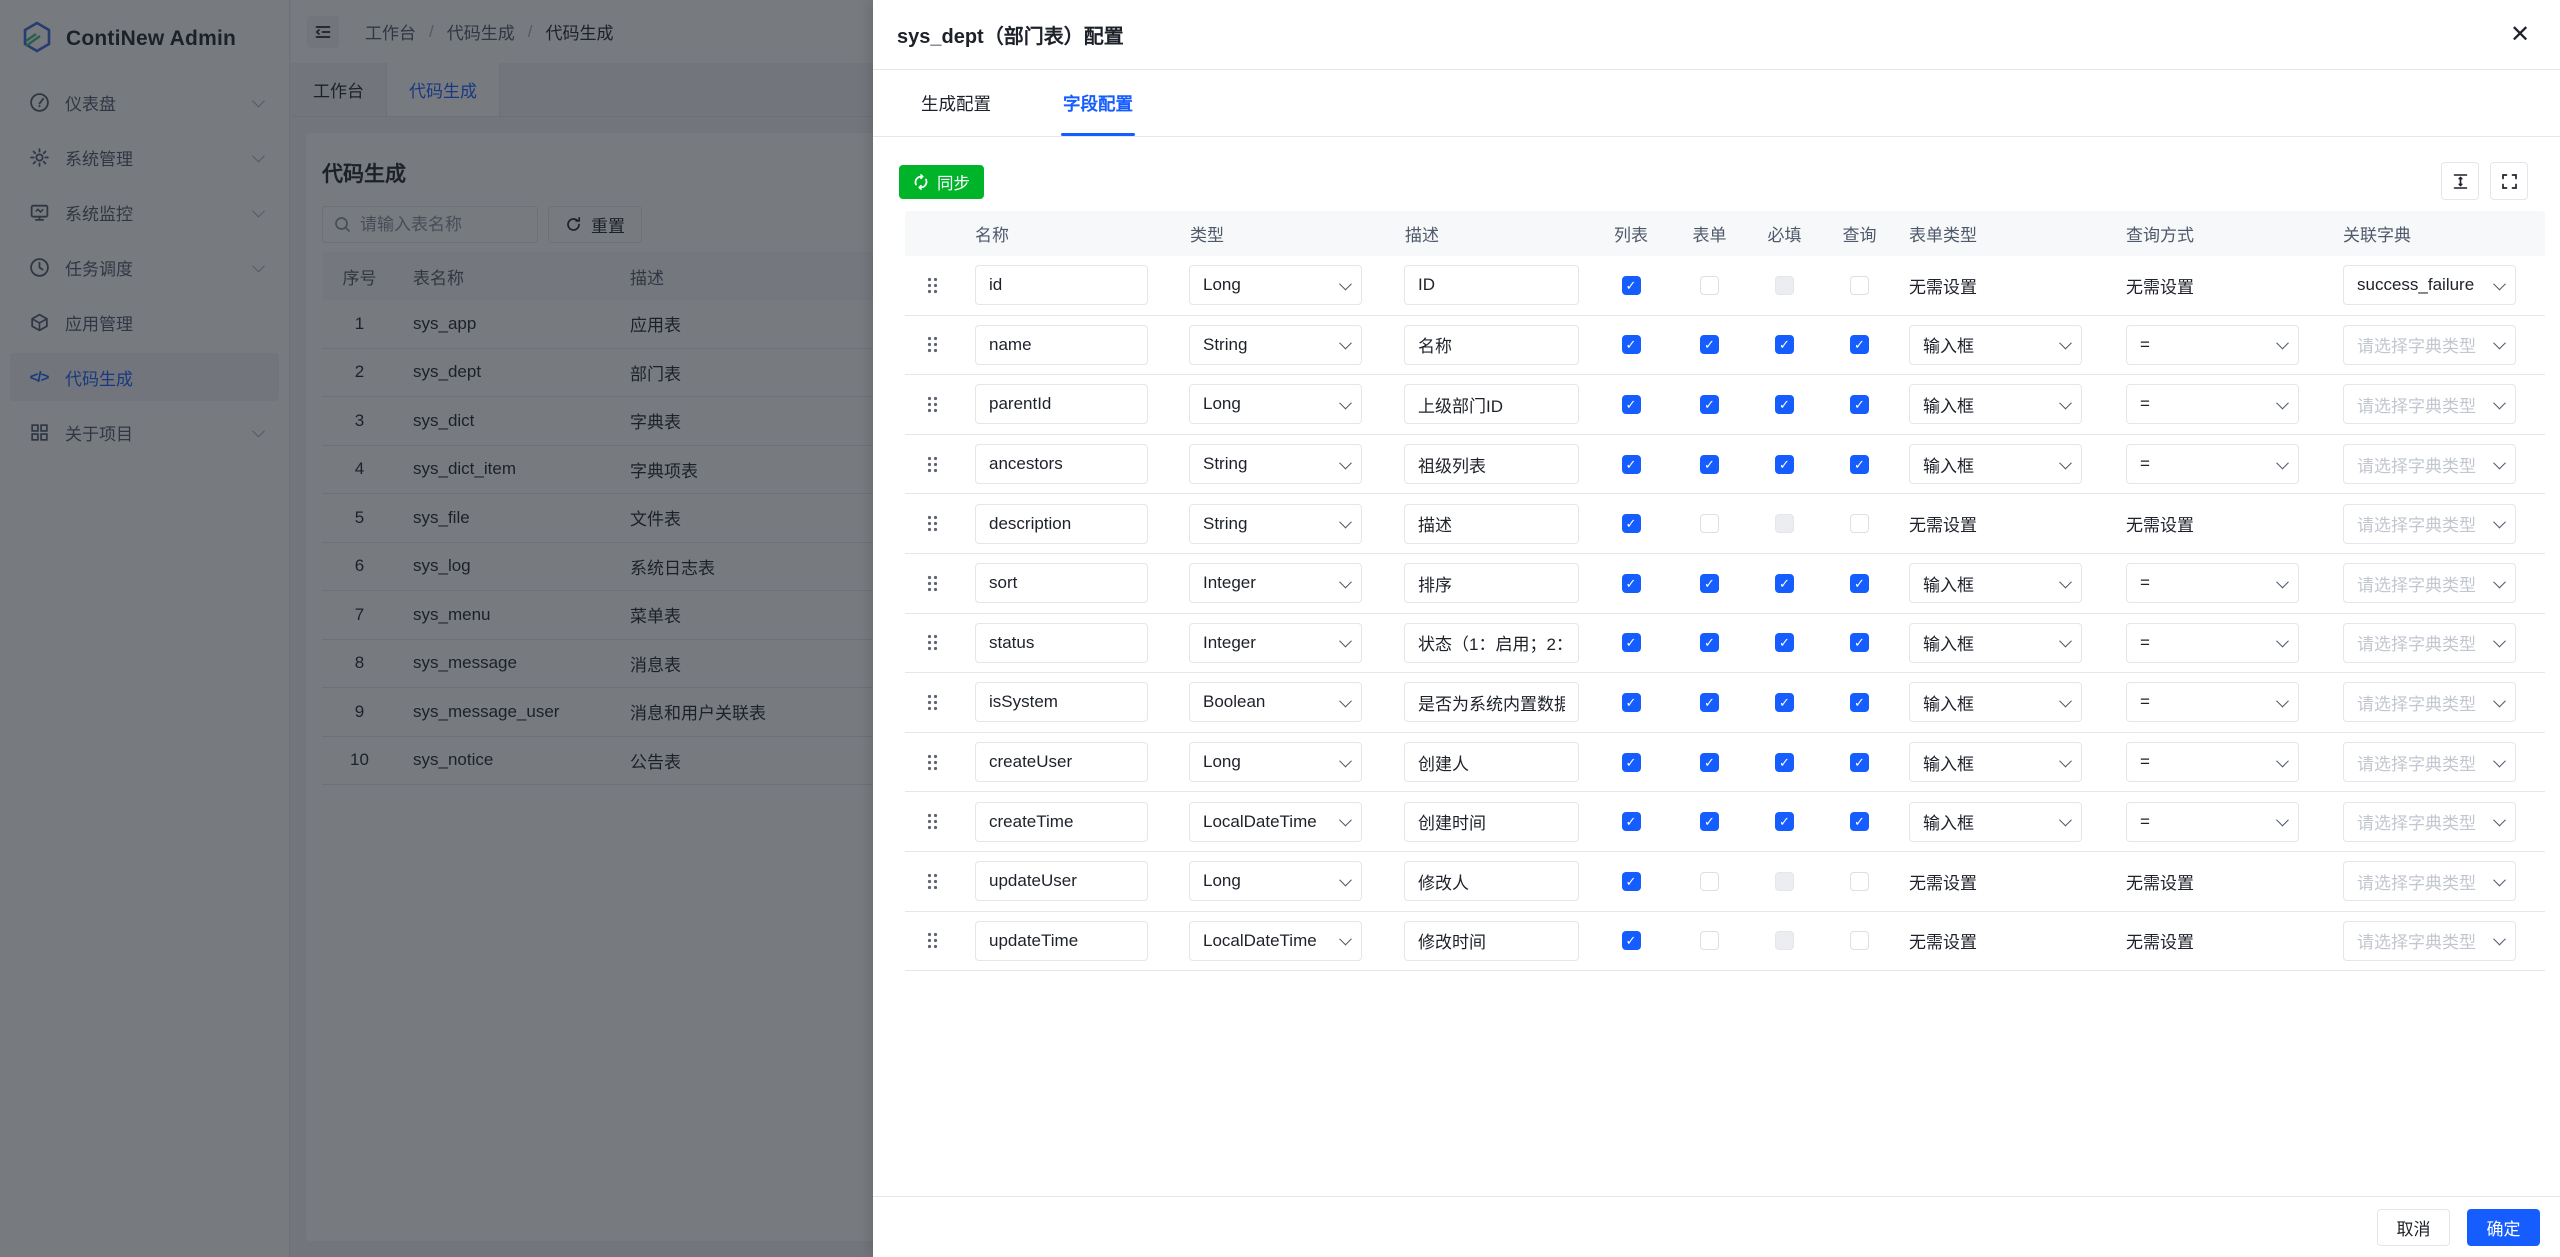 This screenshot has height=1257, width=2560. What do you see at coordinates (1098, 103) in the screenshot?
I see `tab-field-config: 字段配置` at bounding box center [1098, 103].